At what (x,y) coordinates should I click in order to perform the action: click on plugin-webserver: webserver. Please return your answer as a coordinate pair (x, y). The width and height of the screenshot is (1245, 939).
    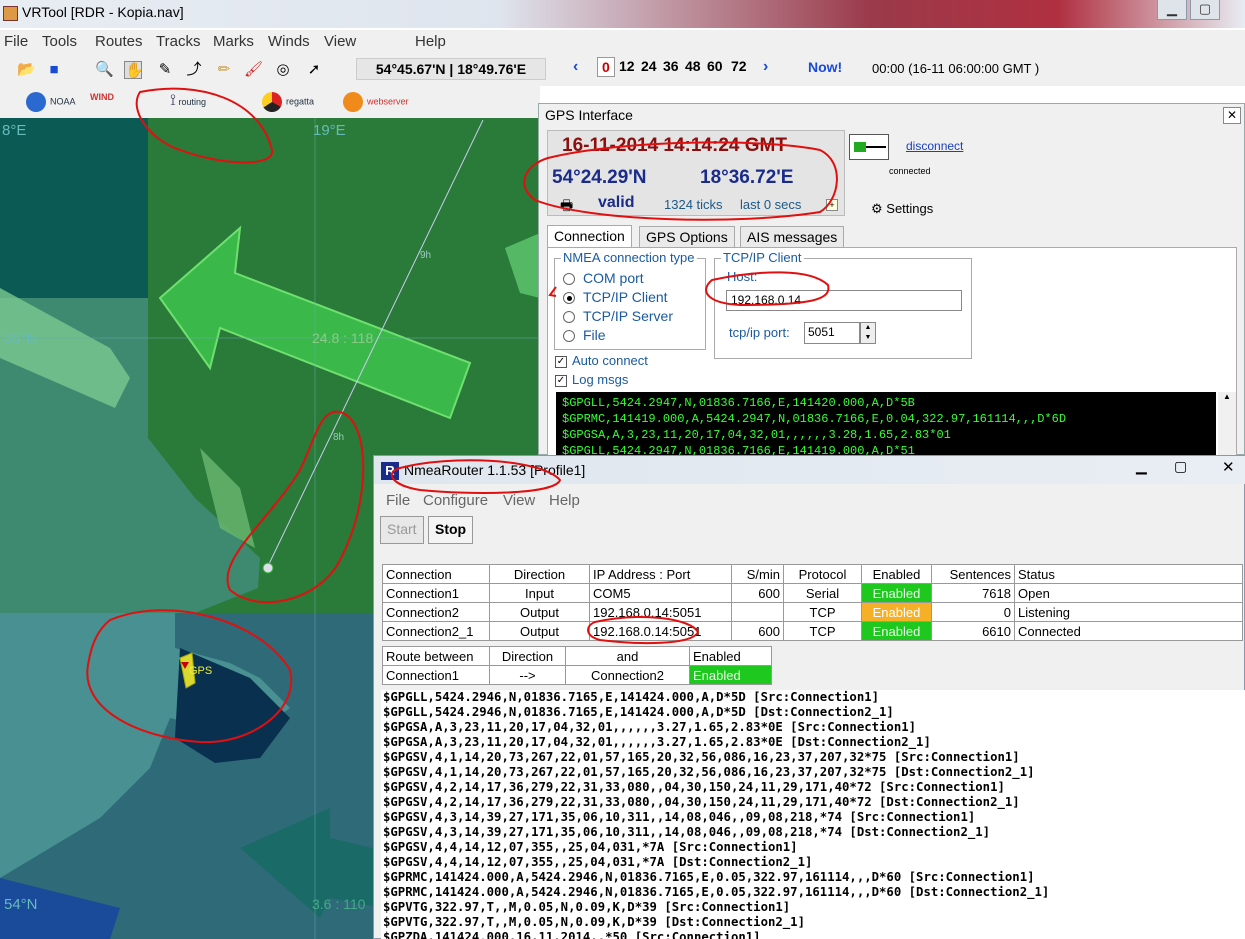
    Looking at the image, I should click on (376, 102).